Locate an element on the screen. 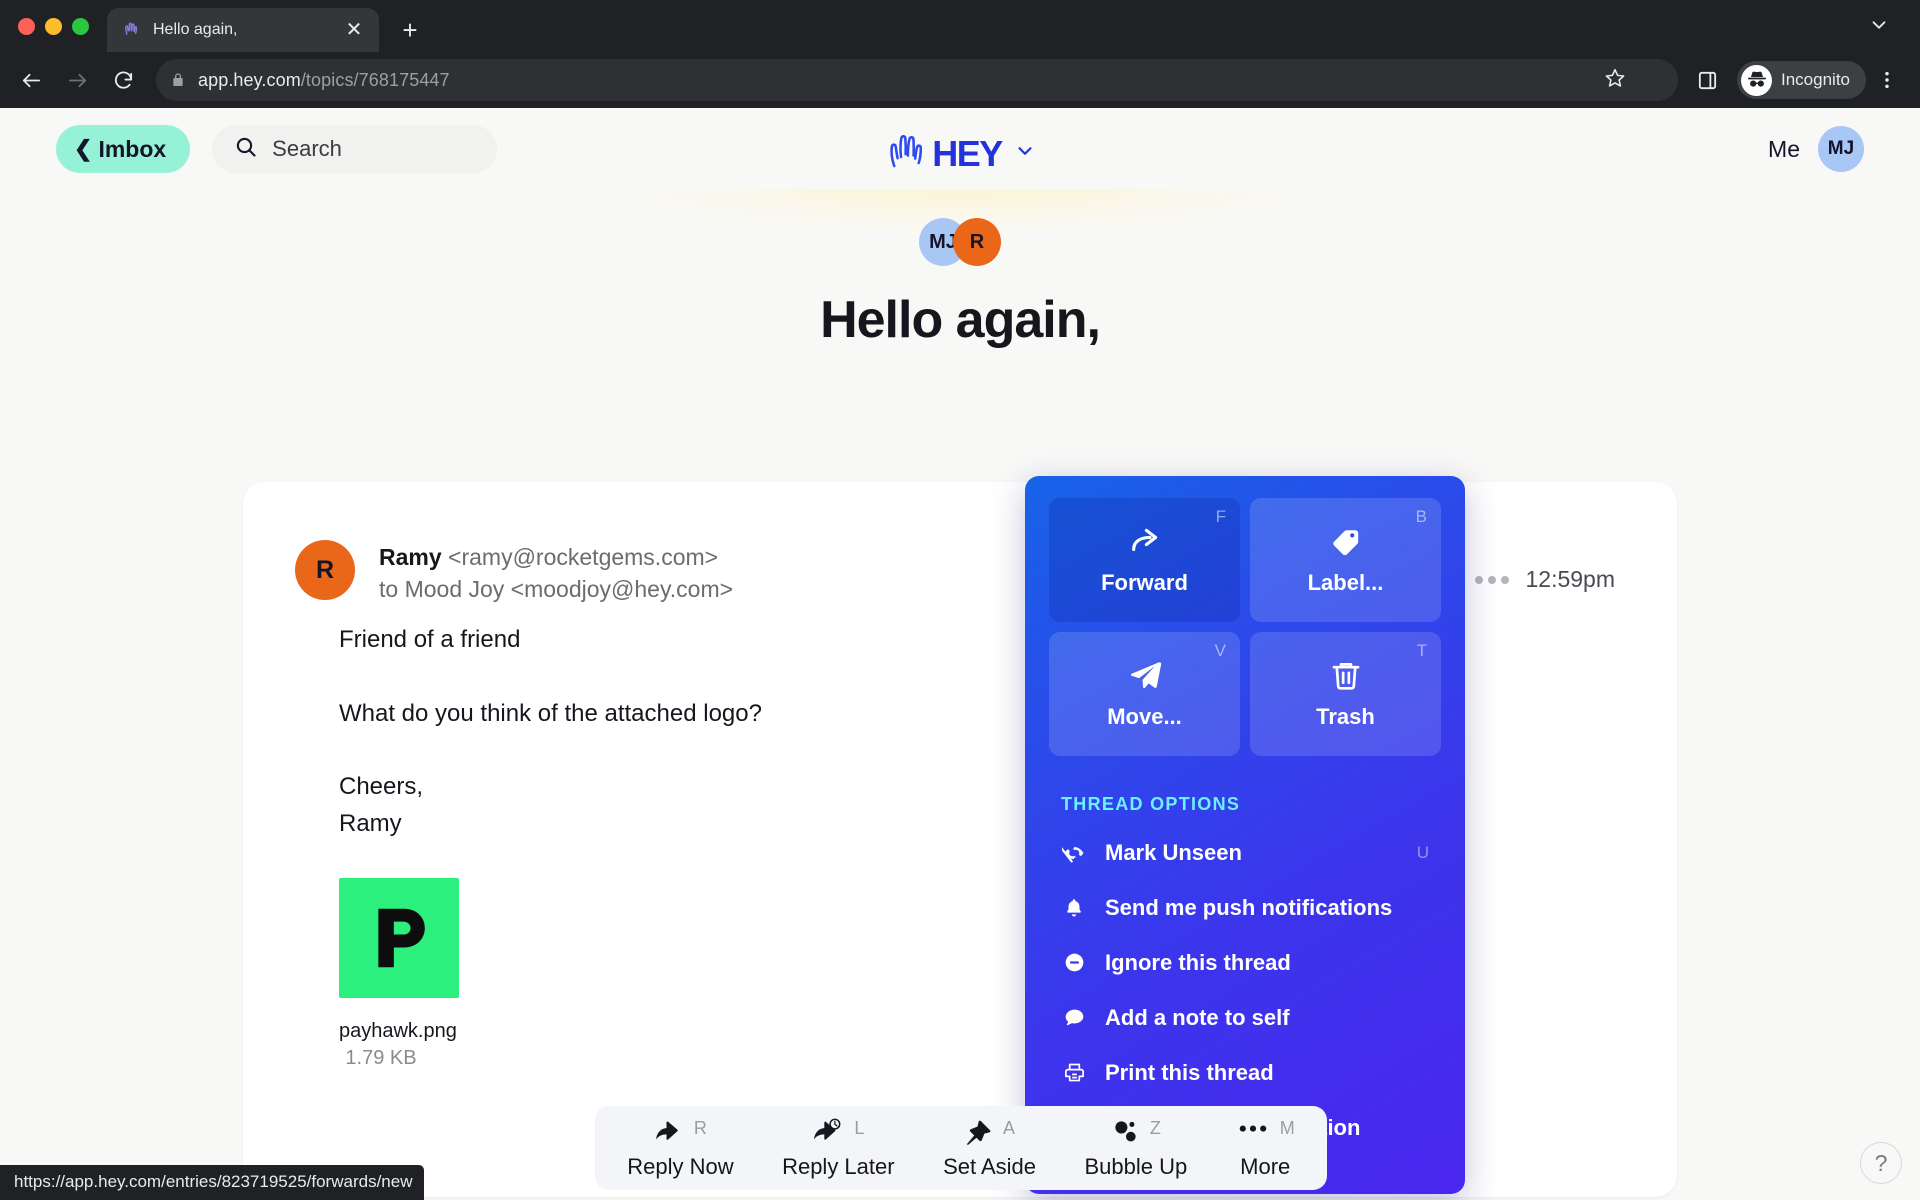 This screenshot has width=1920, height=1200. search-icon is located at coordinates (246, 149).